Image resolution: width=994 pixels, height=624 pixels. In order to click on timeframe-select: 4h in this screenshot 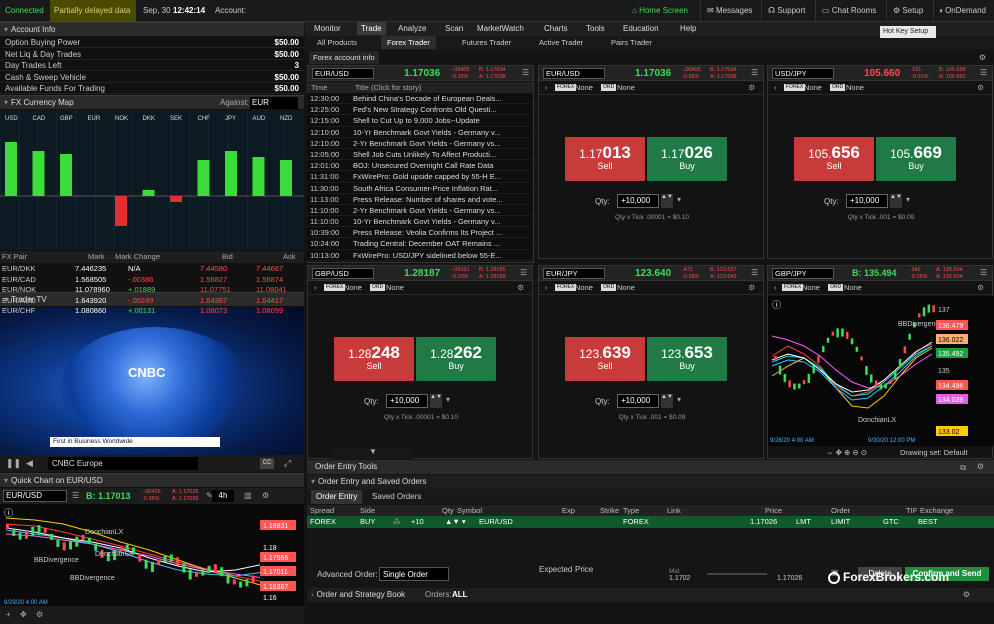, I will do `click(223, 496)`.